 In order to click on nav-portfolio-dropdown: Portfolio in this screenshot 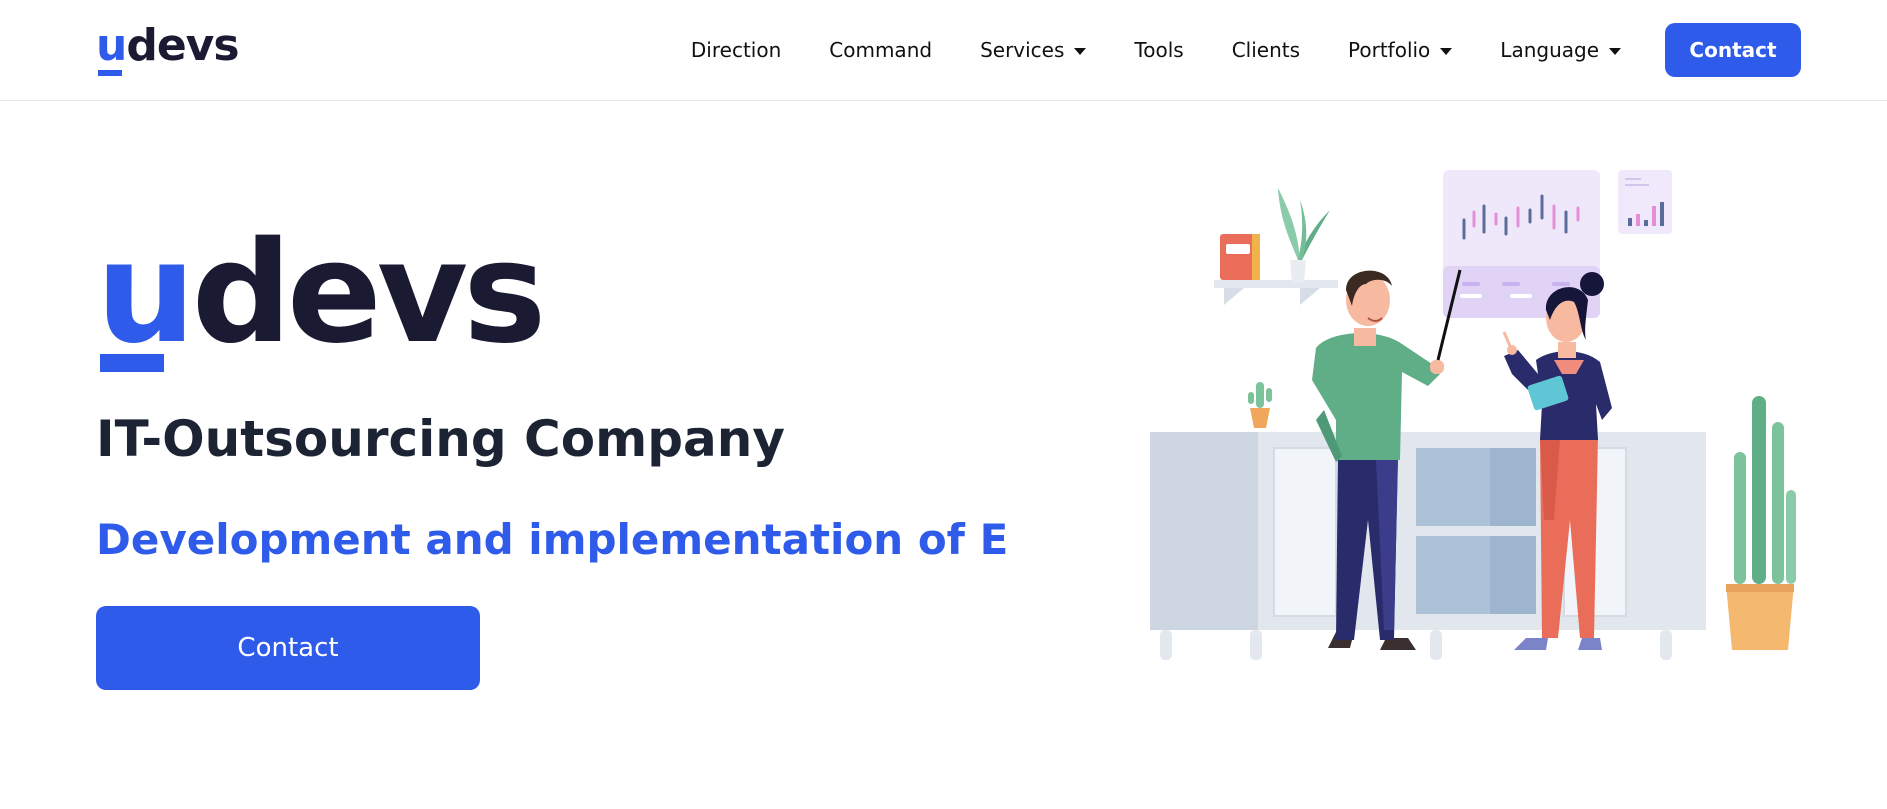, I will do `click(1400, 50)`.